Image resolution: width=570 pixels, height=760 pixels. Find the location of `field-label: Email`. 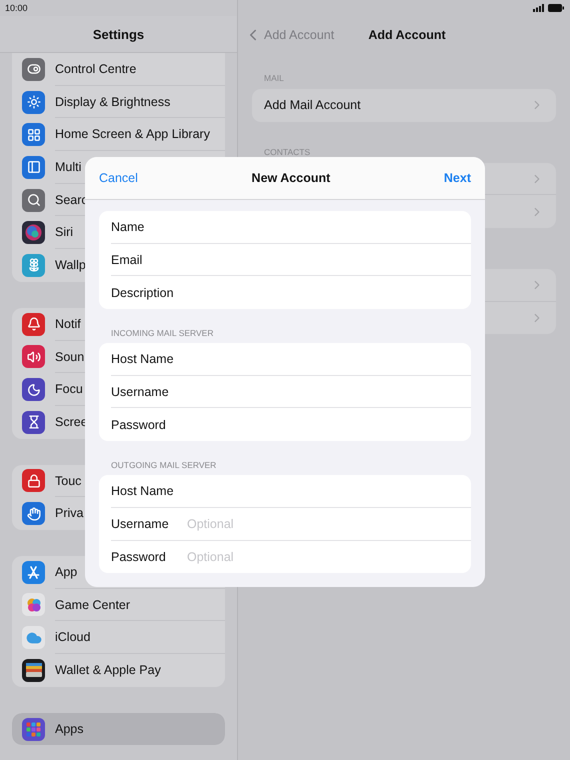

field-label: Email is located at coordinates (127, 259).